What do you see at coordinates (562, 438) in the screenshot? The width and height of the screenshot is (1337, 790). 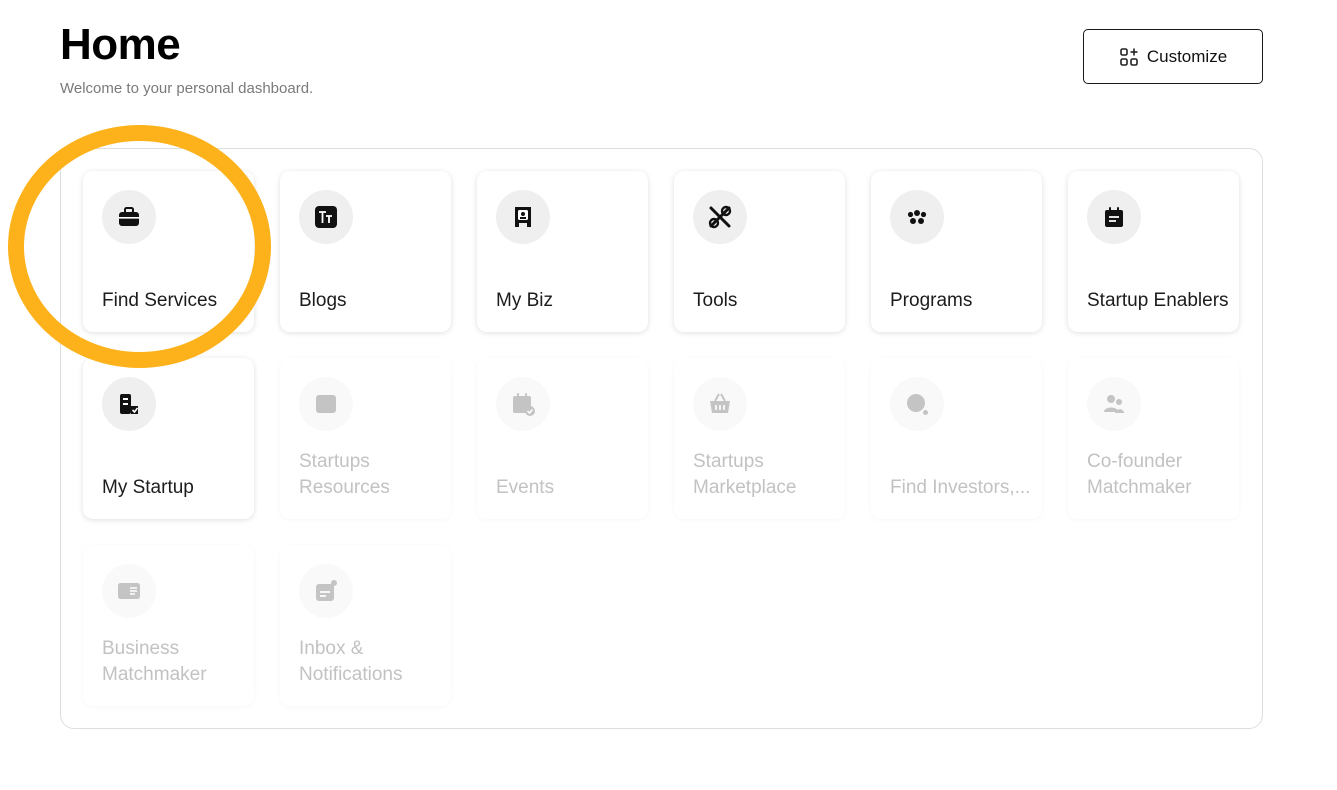 I see `tile-events: Events` at bounding box center [562, 438].